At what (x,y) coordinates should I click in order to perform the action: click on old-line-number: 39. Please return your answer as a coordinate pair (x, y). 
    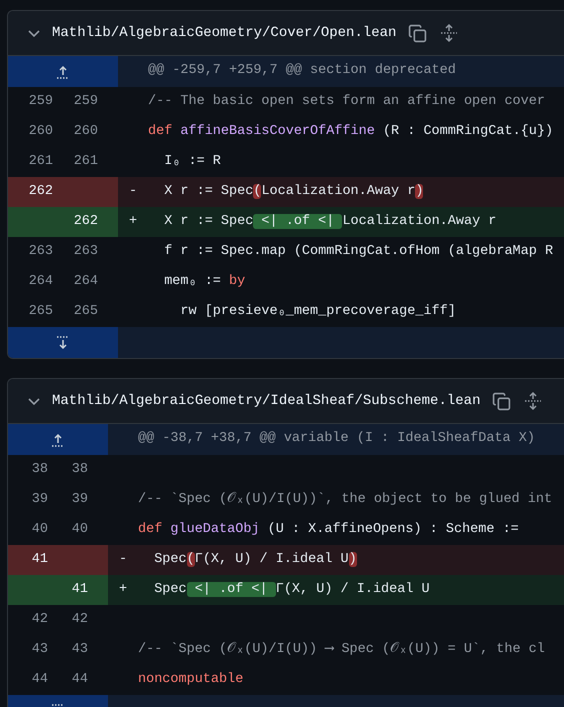
    Looking at the image, I should click on (40, 499).